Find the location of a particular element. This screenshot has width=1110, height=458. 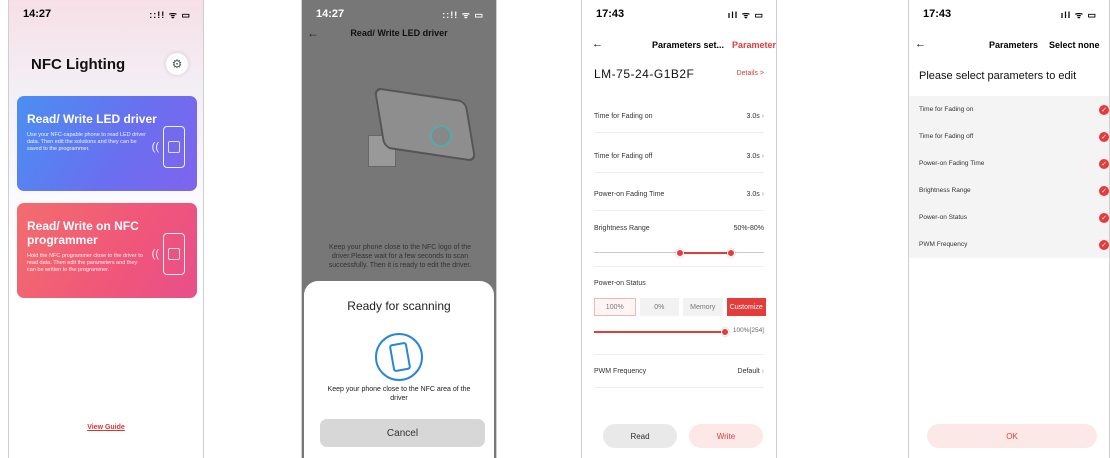

row-fading-on: Time for Fading on 3.0s is located at coordinates (679, 116).